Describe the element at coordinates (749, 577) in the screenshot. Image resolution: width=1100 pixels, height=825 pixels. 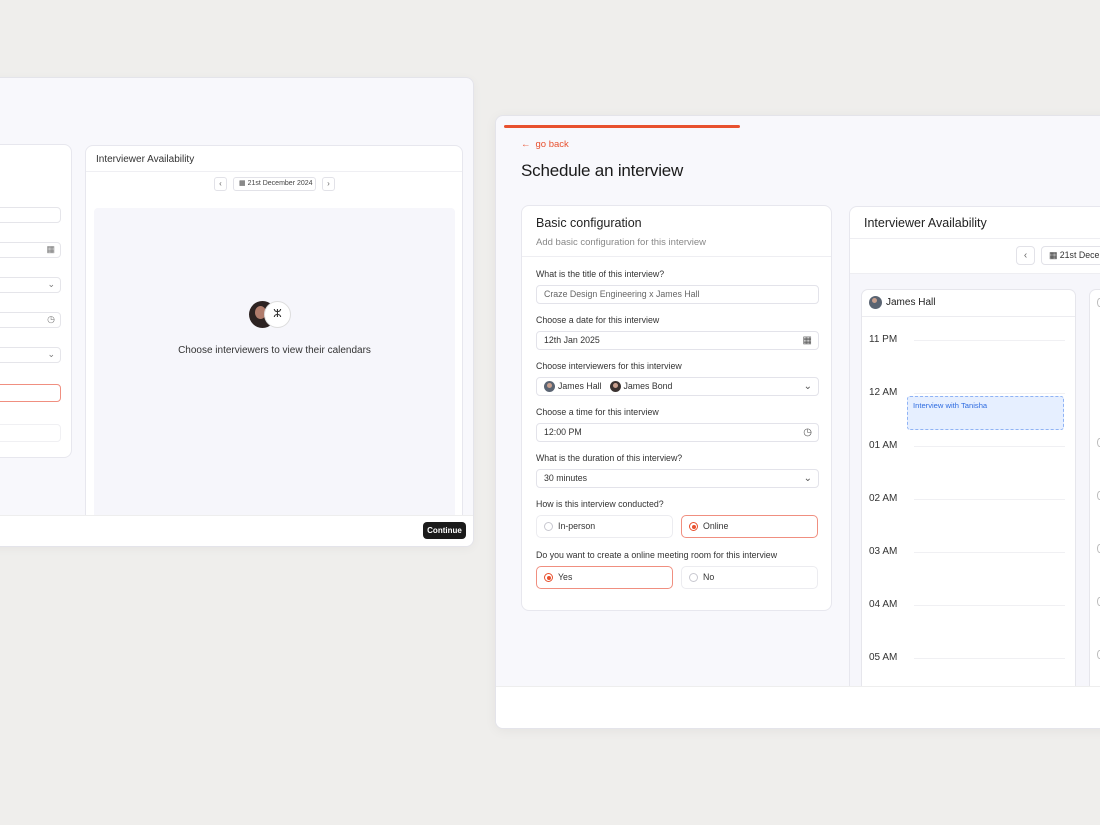
I see `meeting-option-no: No` at that location.